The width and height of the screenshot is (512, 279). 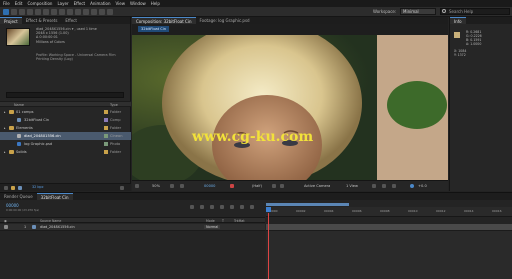 What do you see at coordinates (268, 246) in the screenshot?
I see `current-time-indicator` at bounding box center [268, 246].